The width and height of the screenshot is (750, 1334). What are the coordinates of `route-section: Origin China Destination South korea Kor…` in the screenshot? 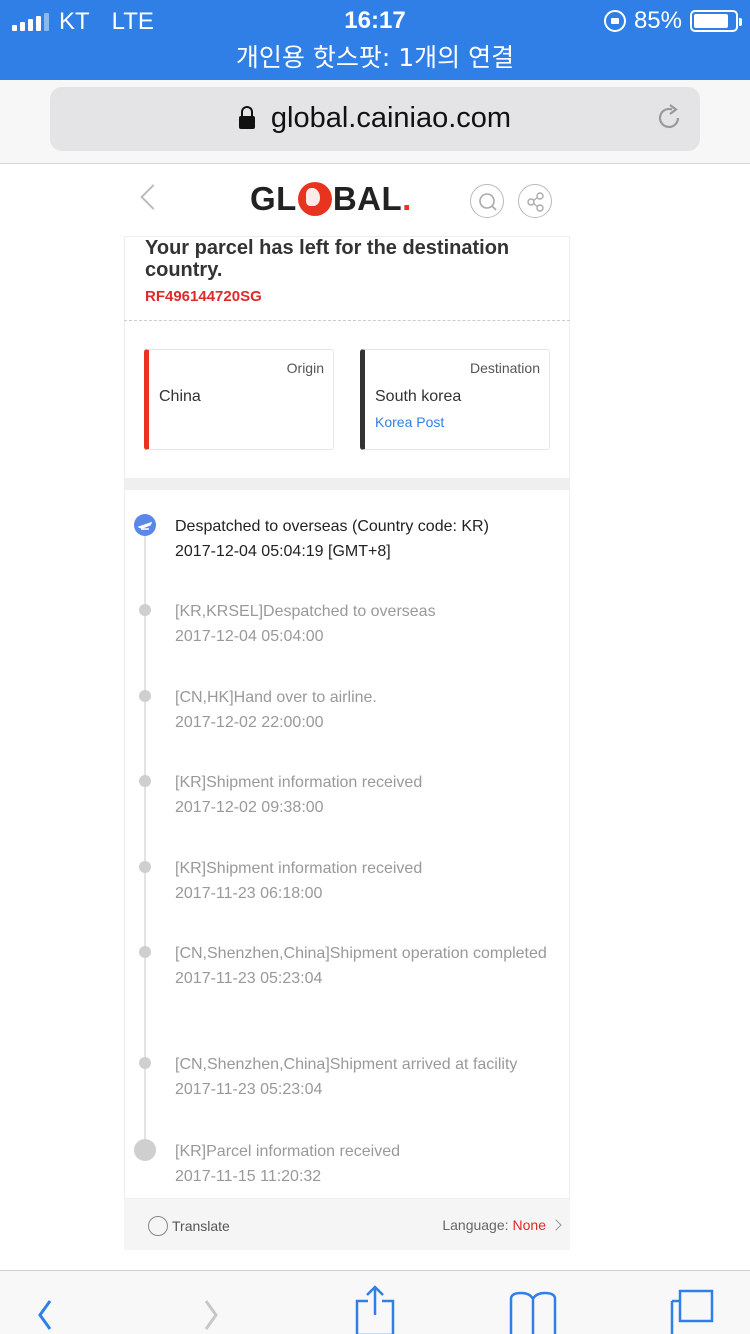 It's located at (347, 402).